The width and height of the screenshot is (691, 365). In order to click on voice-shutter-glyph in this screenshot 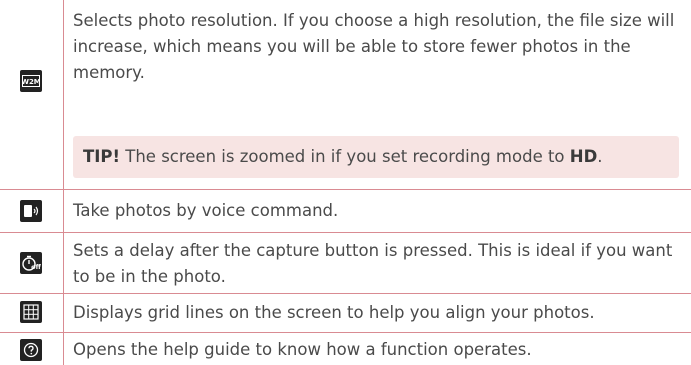, I will do `click(31, 211)`.